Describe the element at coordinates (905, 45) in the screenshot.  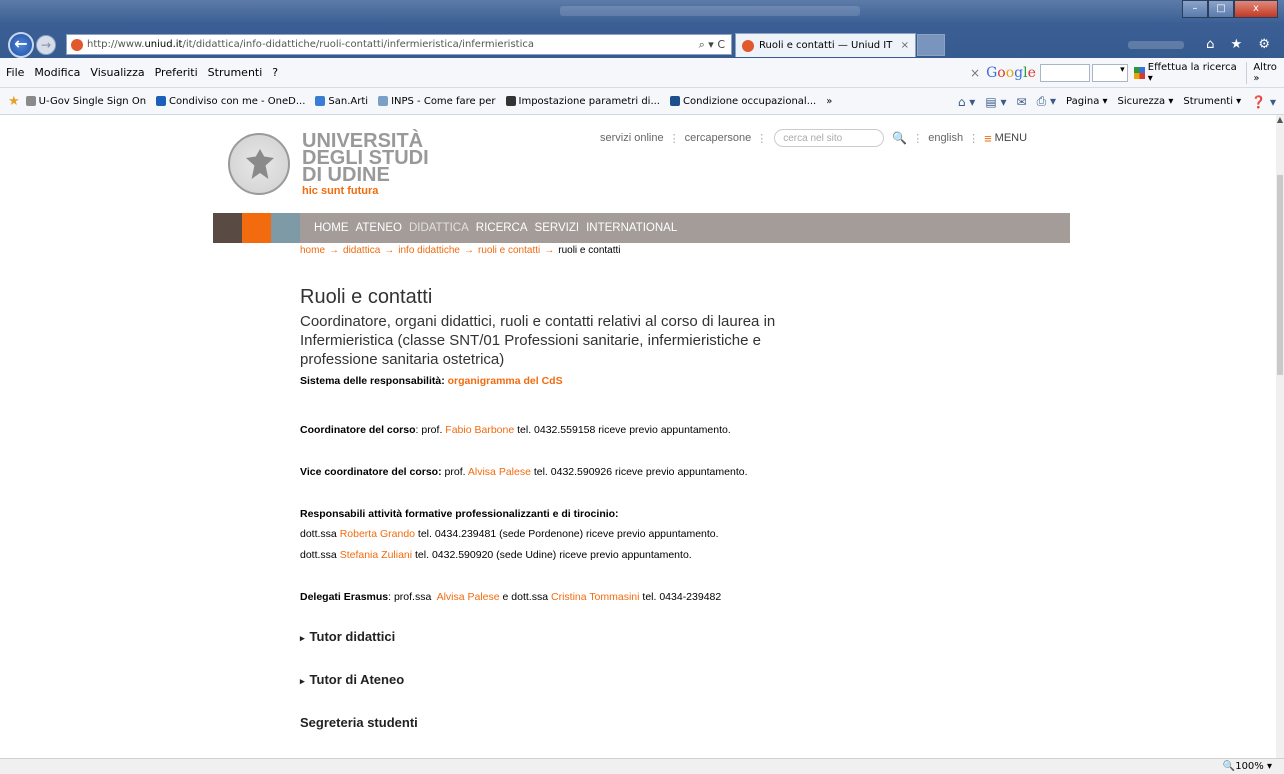
I see `tab-close-icon: ×` at that location.